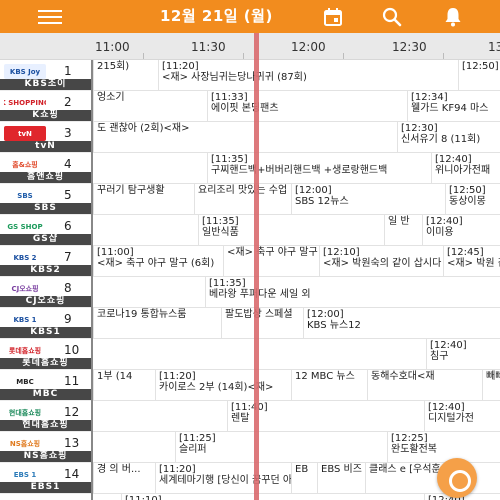 The width and height of the screenshot is (500, 500). I want to click on channel-name: KBS1, so click(45, 332).